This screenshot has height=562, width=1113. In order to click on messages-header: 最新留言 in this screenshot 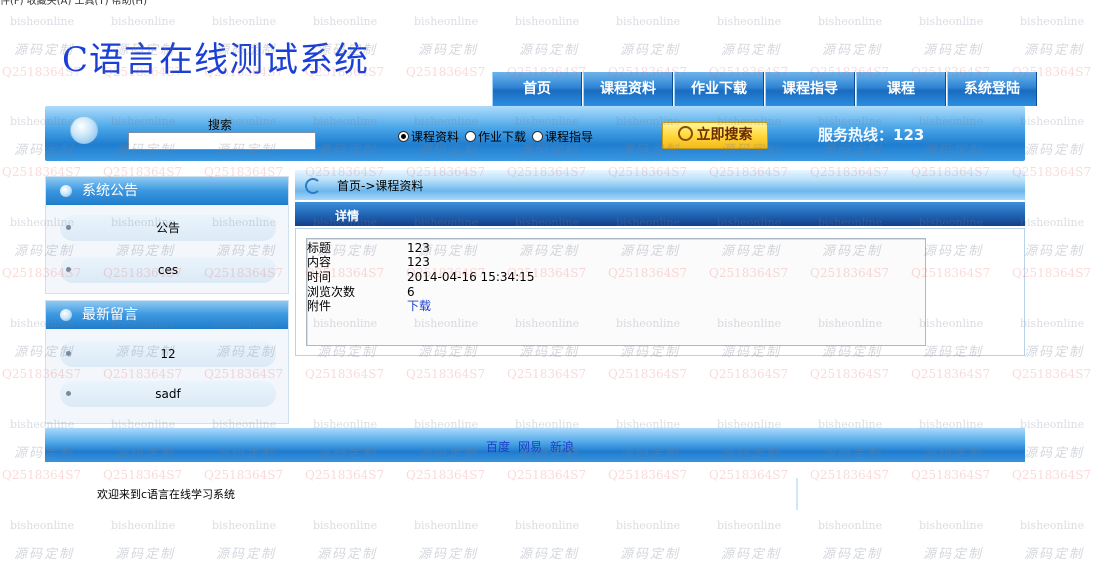, I will do `click(167, 315)`.